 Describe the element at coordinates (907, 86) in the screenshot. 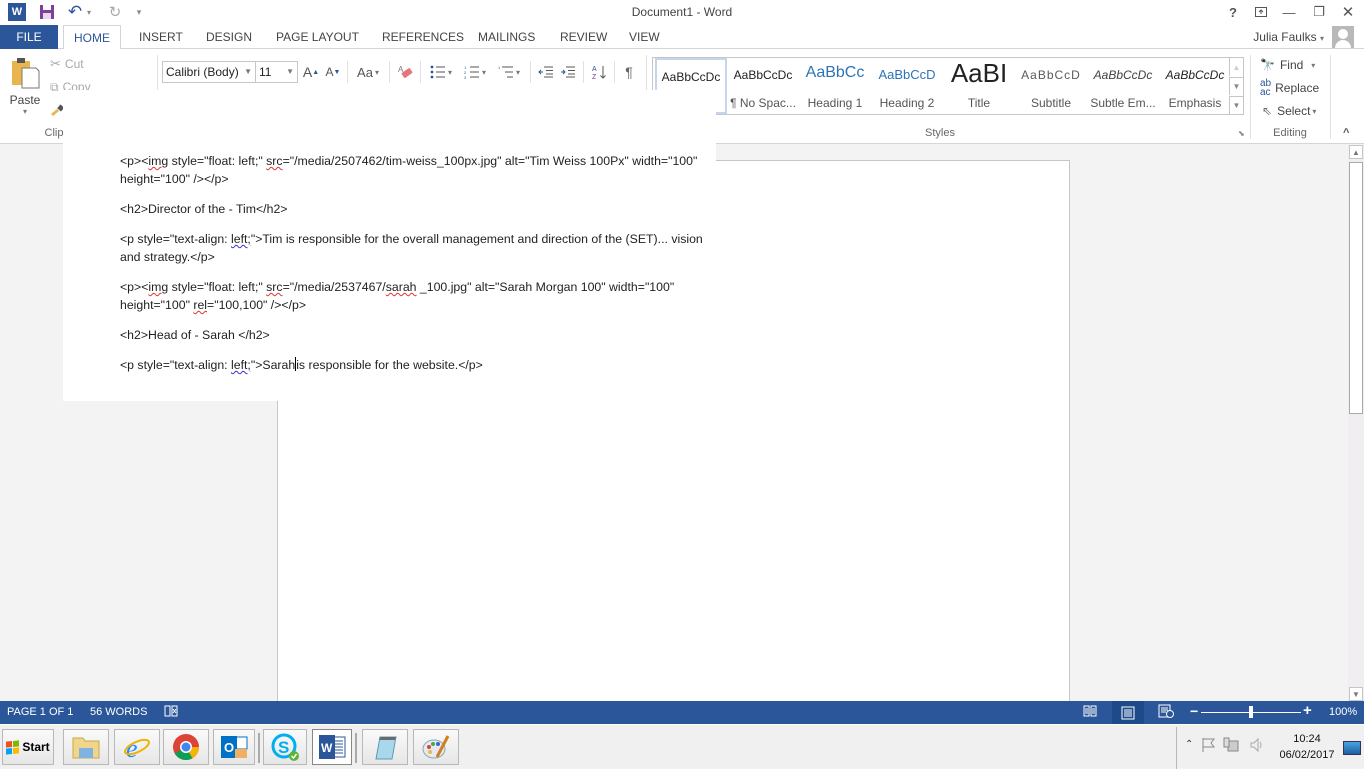

I see `style-heading-2: AaBbCcD Heading 2` at that location.